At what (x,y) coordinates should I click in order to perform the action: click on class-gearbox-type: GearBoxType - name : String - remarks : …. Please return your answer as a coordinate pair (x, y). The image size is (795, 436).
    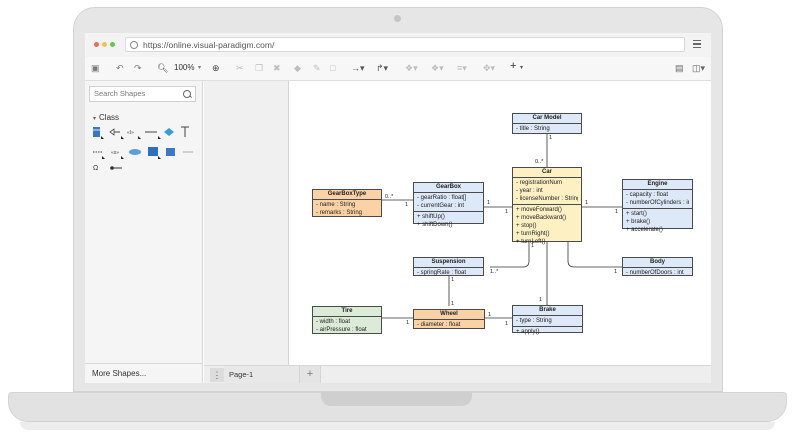
    Looking at the image, I should click on (347, 203).